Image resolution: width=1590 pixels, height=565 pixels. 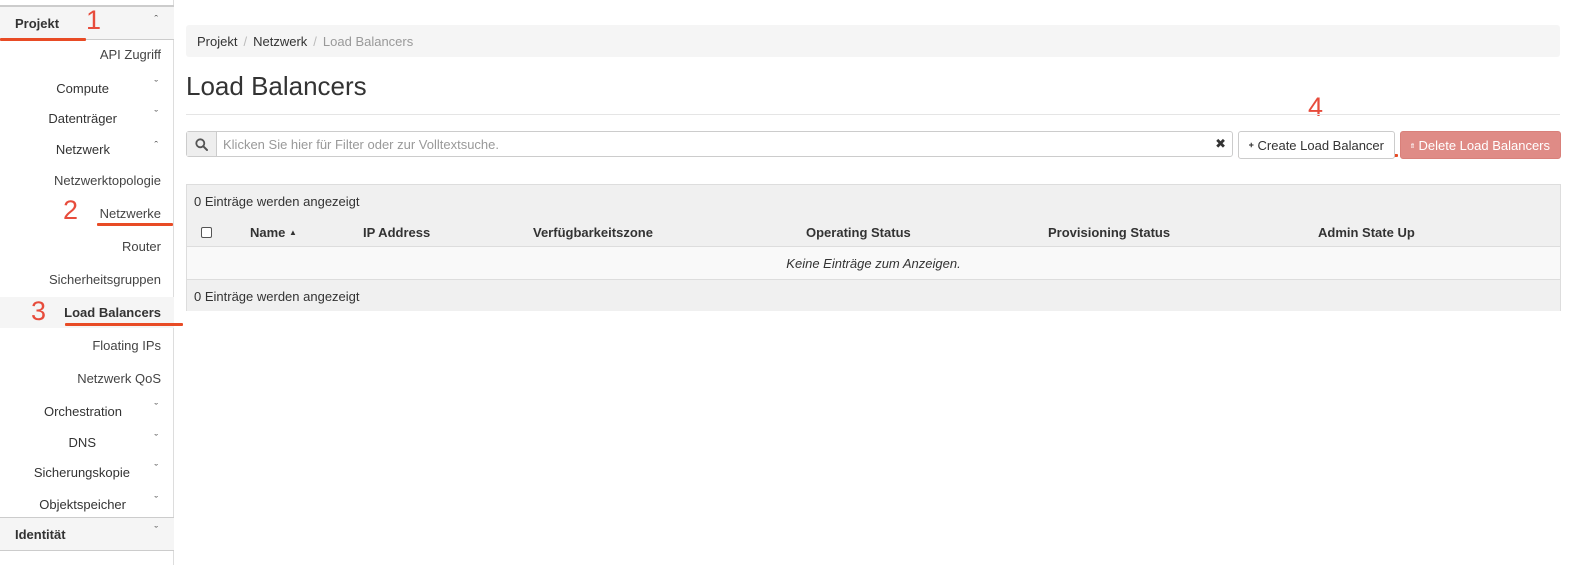 I want to click on search-input, so click(x=713, y=144).